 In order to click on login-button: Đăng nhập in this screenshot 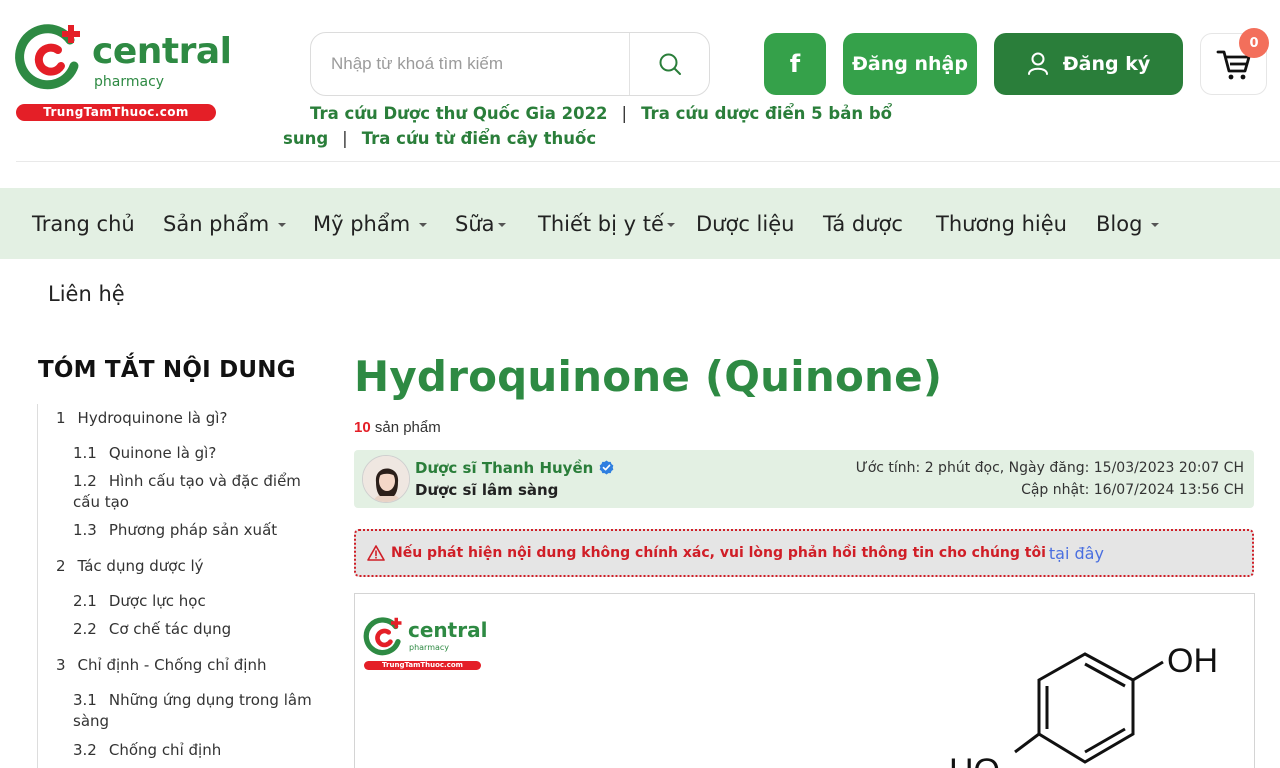, I will do `click(910, 64)`.